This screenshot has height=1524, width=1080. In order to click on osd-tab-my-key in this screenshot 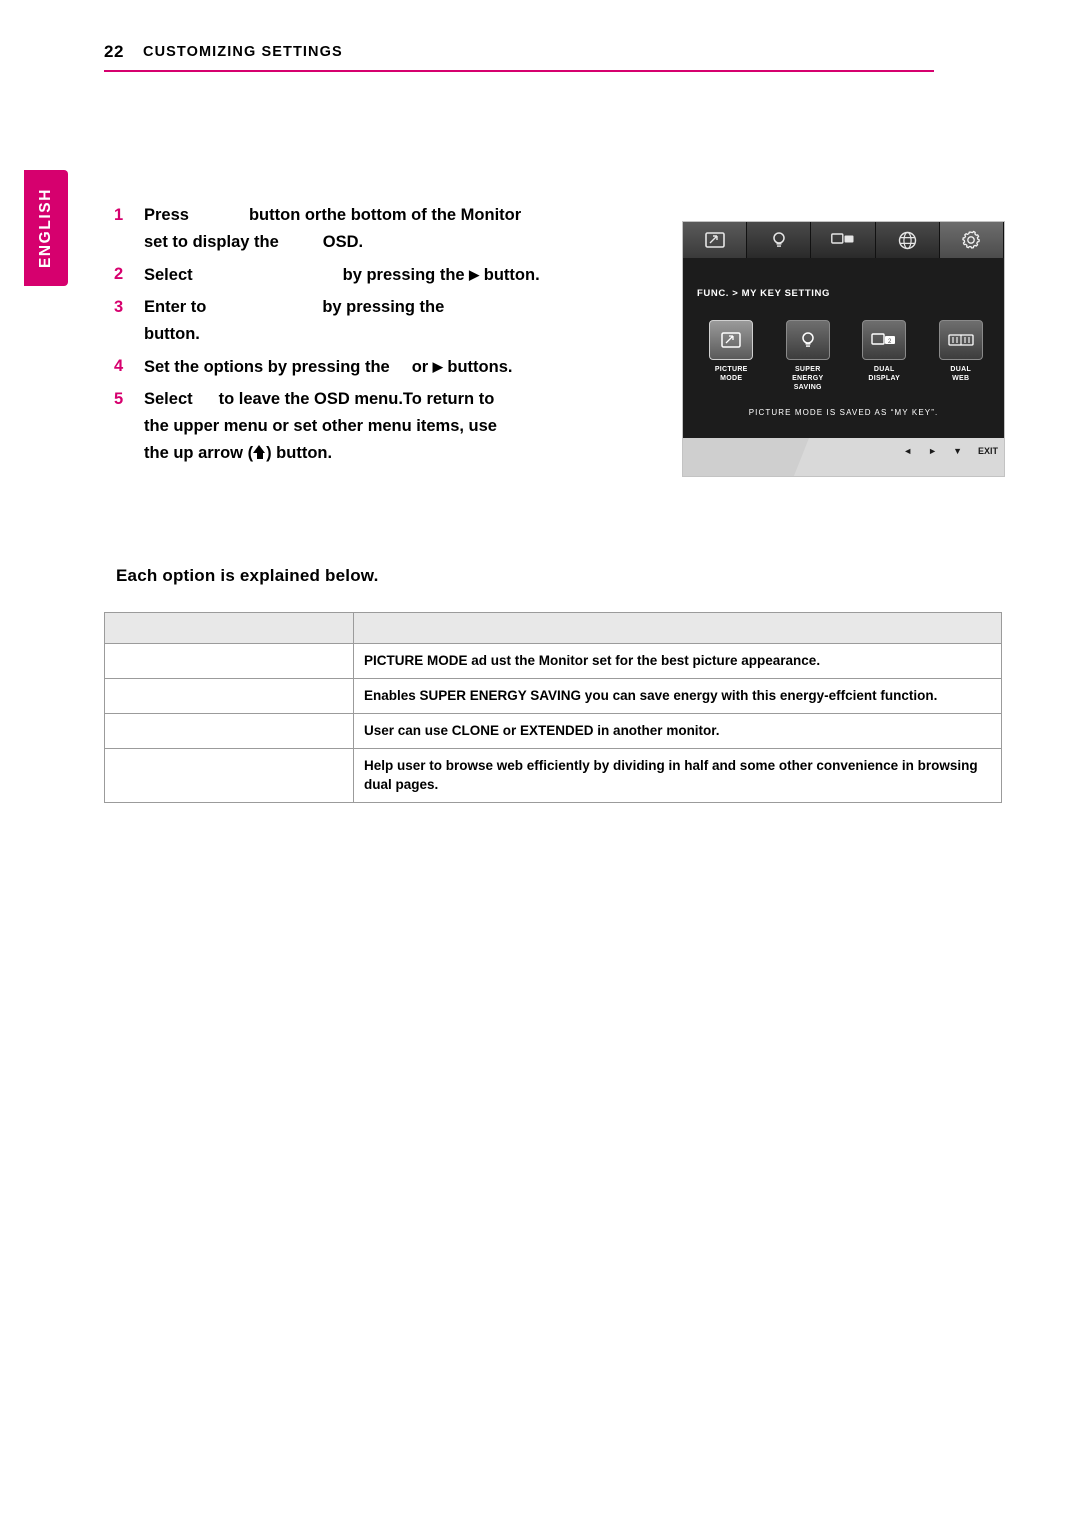, I will do `click(972, 240)`.